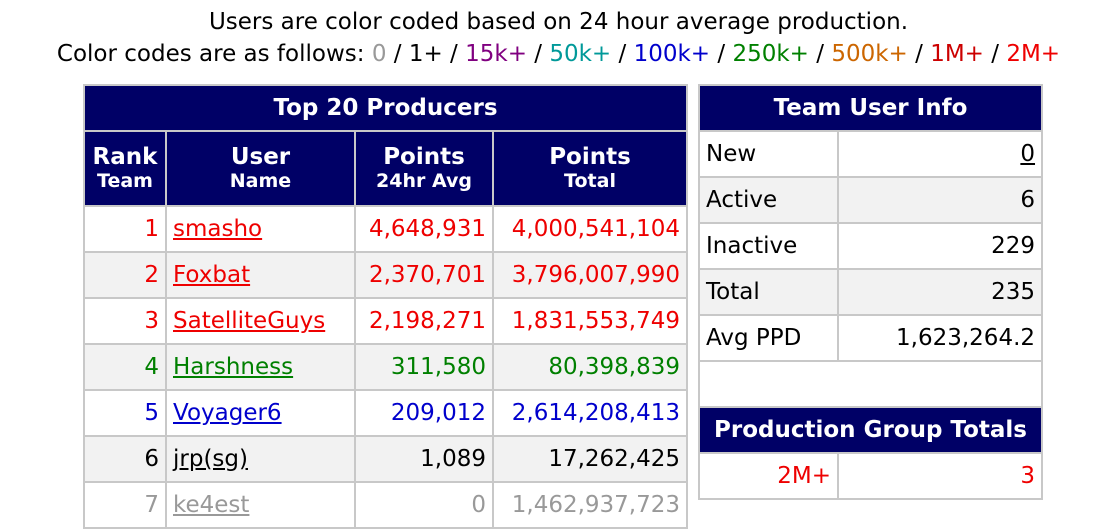 This screenshot has height=529, width=1117. What do you see at coordinates (233, 367) in the screenshot?
I see `user-link: Harshness` at bounding box center [233, 367].